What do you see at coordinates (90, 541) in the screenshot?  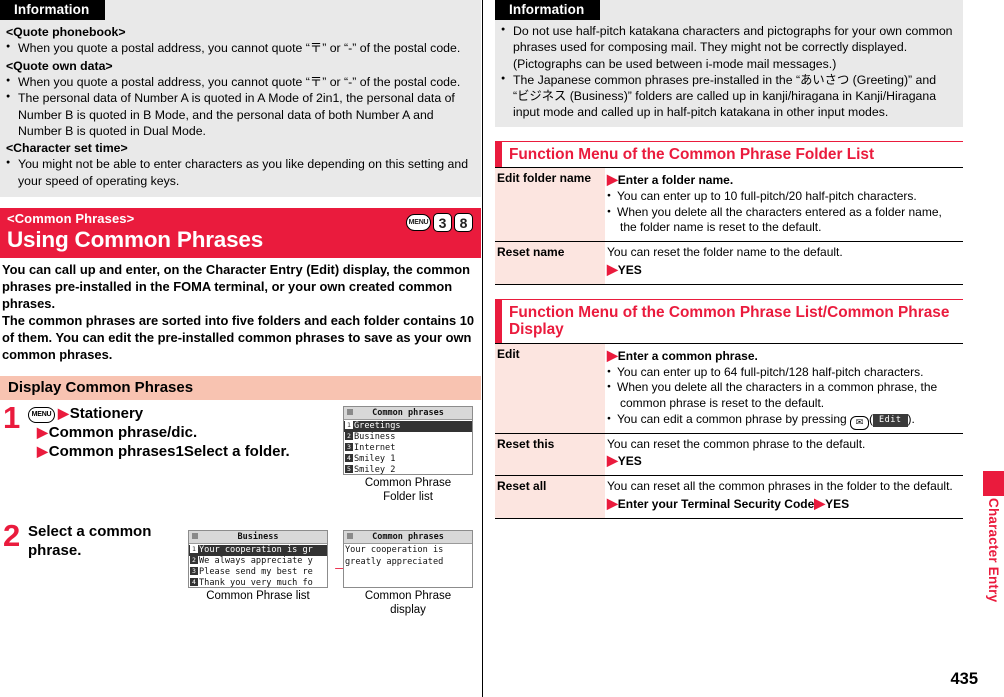 I see `step-line-text: Select a common phrase.` at bounding box center [90, 541].